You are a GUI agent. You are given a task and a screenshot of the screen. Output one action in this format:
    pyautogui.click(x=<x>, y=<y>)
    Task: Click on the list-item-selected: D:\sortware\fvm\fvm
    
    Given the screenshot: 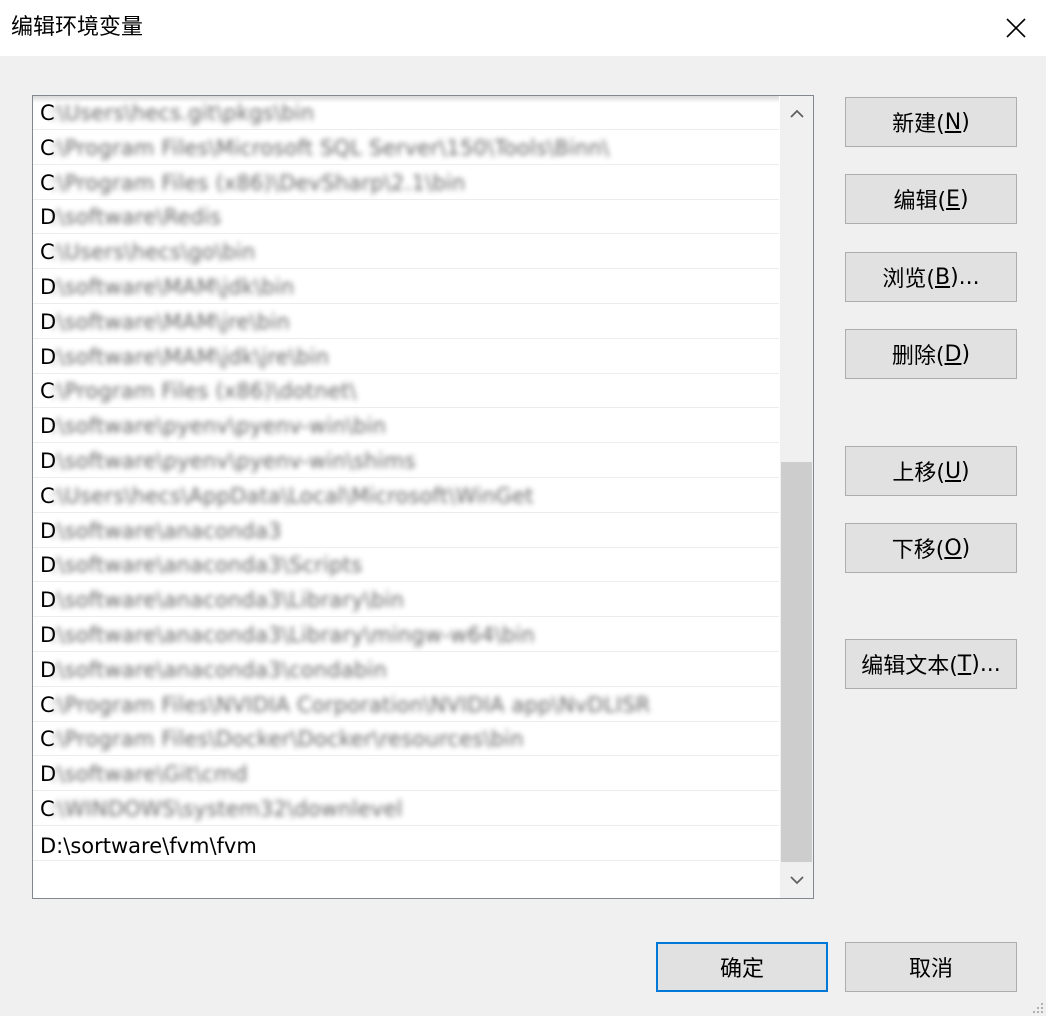 What is the action you would take?
    pyautogui.click(x=406, y=844)
    